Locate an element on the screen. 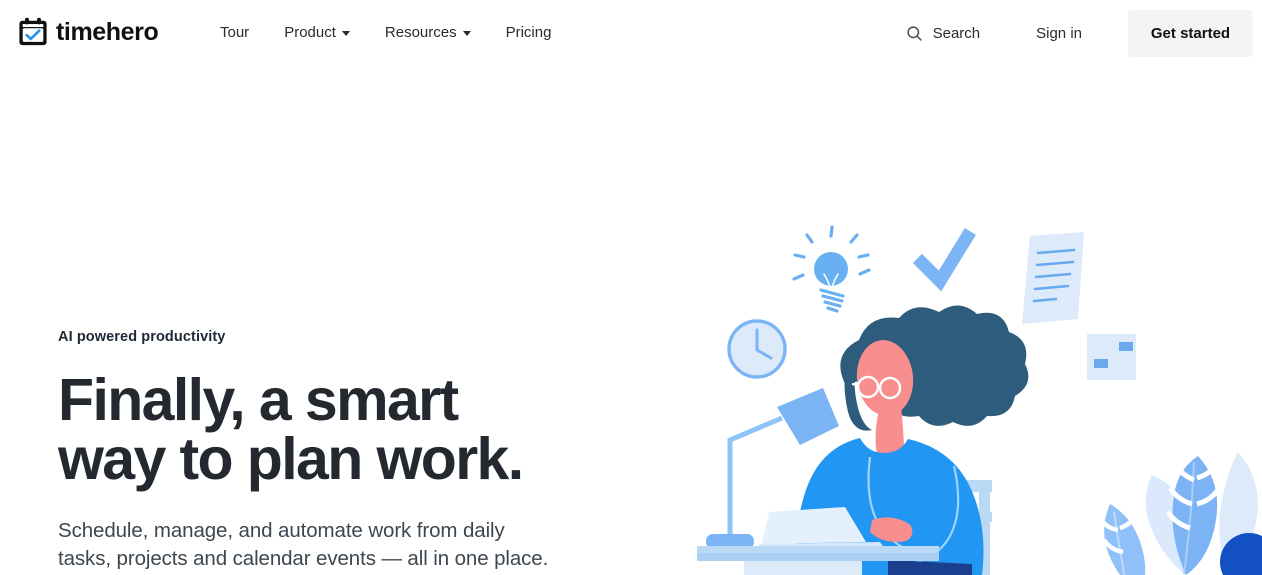  nav-item-resources: Resources is located at coordinates (436, 33).